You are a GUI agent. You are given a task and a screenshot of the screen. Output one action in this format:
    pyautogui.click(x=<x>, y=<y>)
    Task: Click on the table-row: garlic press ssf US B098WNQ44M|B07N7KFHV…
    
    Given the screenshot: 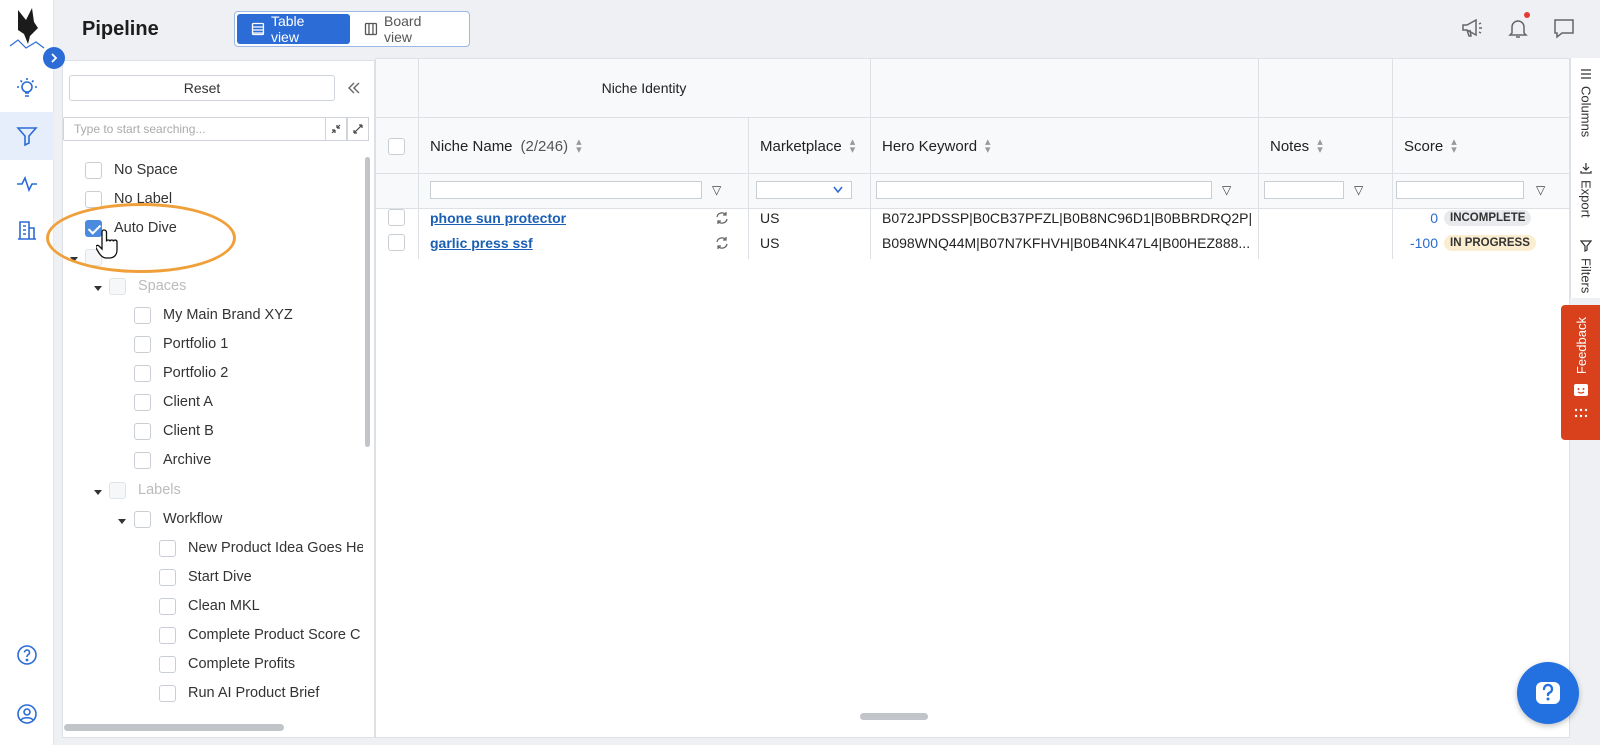 What is the action you would take?
    pyautogui.click(x=972, y=242)
    